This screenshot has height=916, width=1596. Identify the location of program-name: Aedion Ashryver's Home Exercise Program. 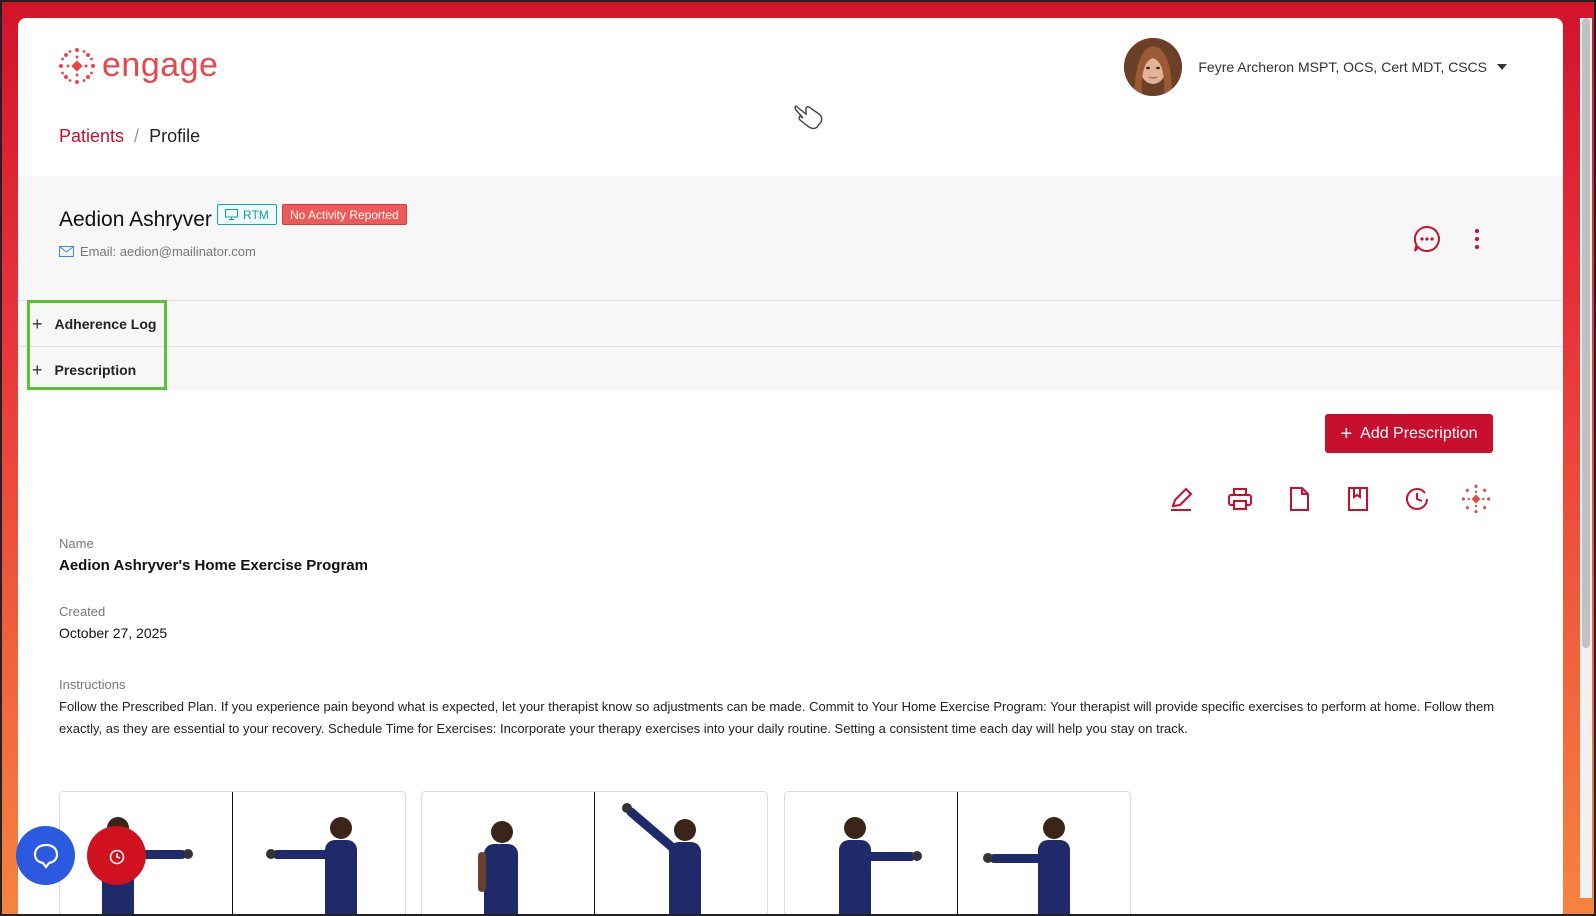
(213, 565).